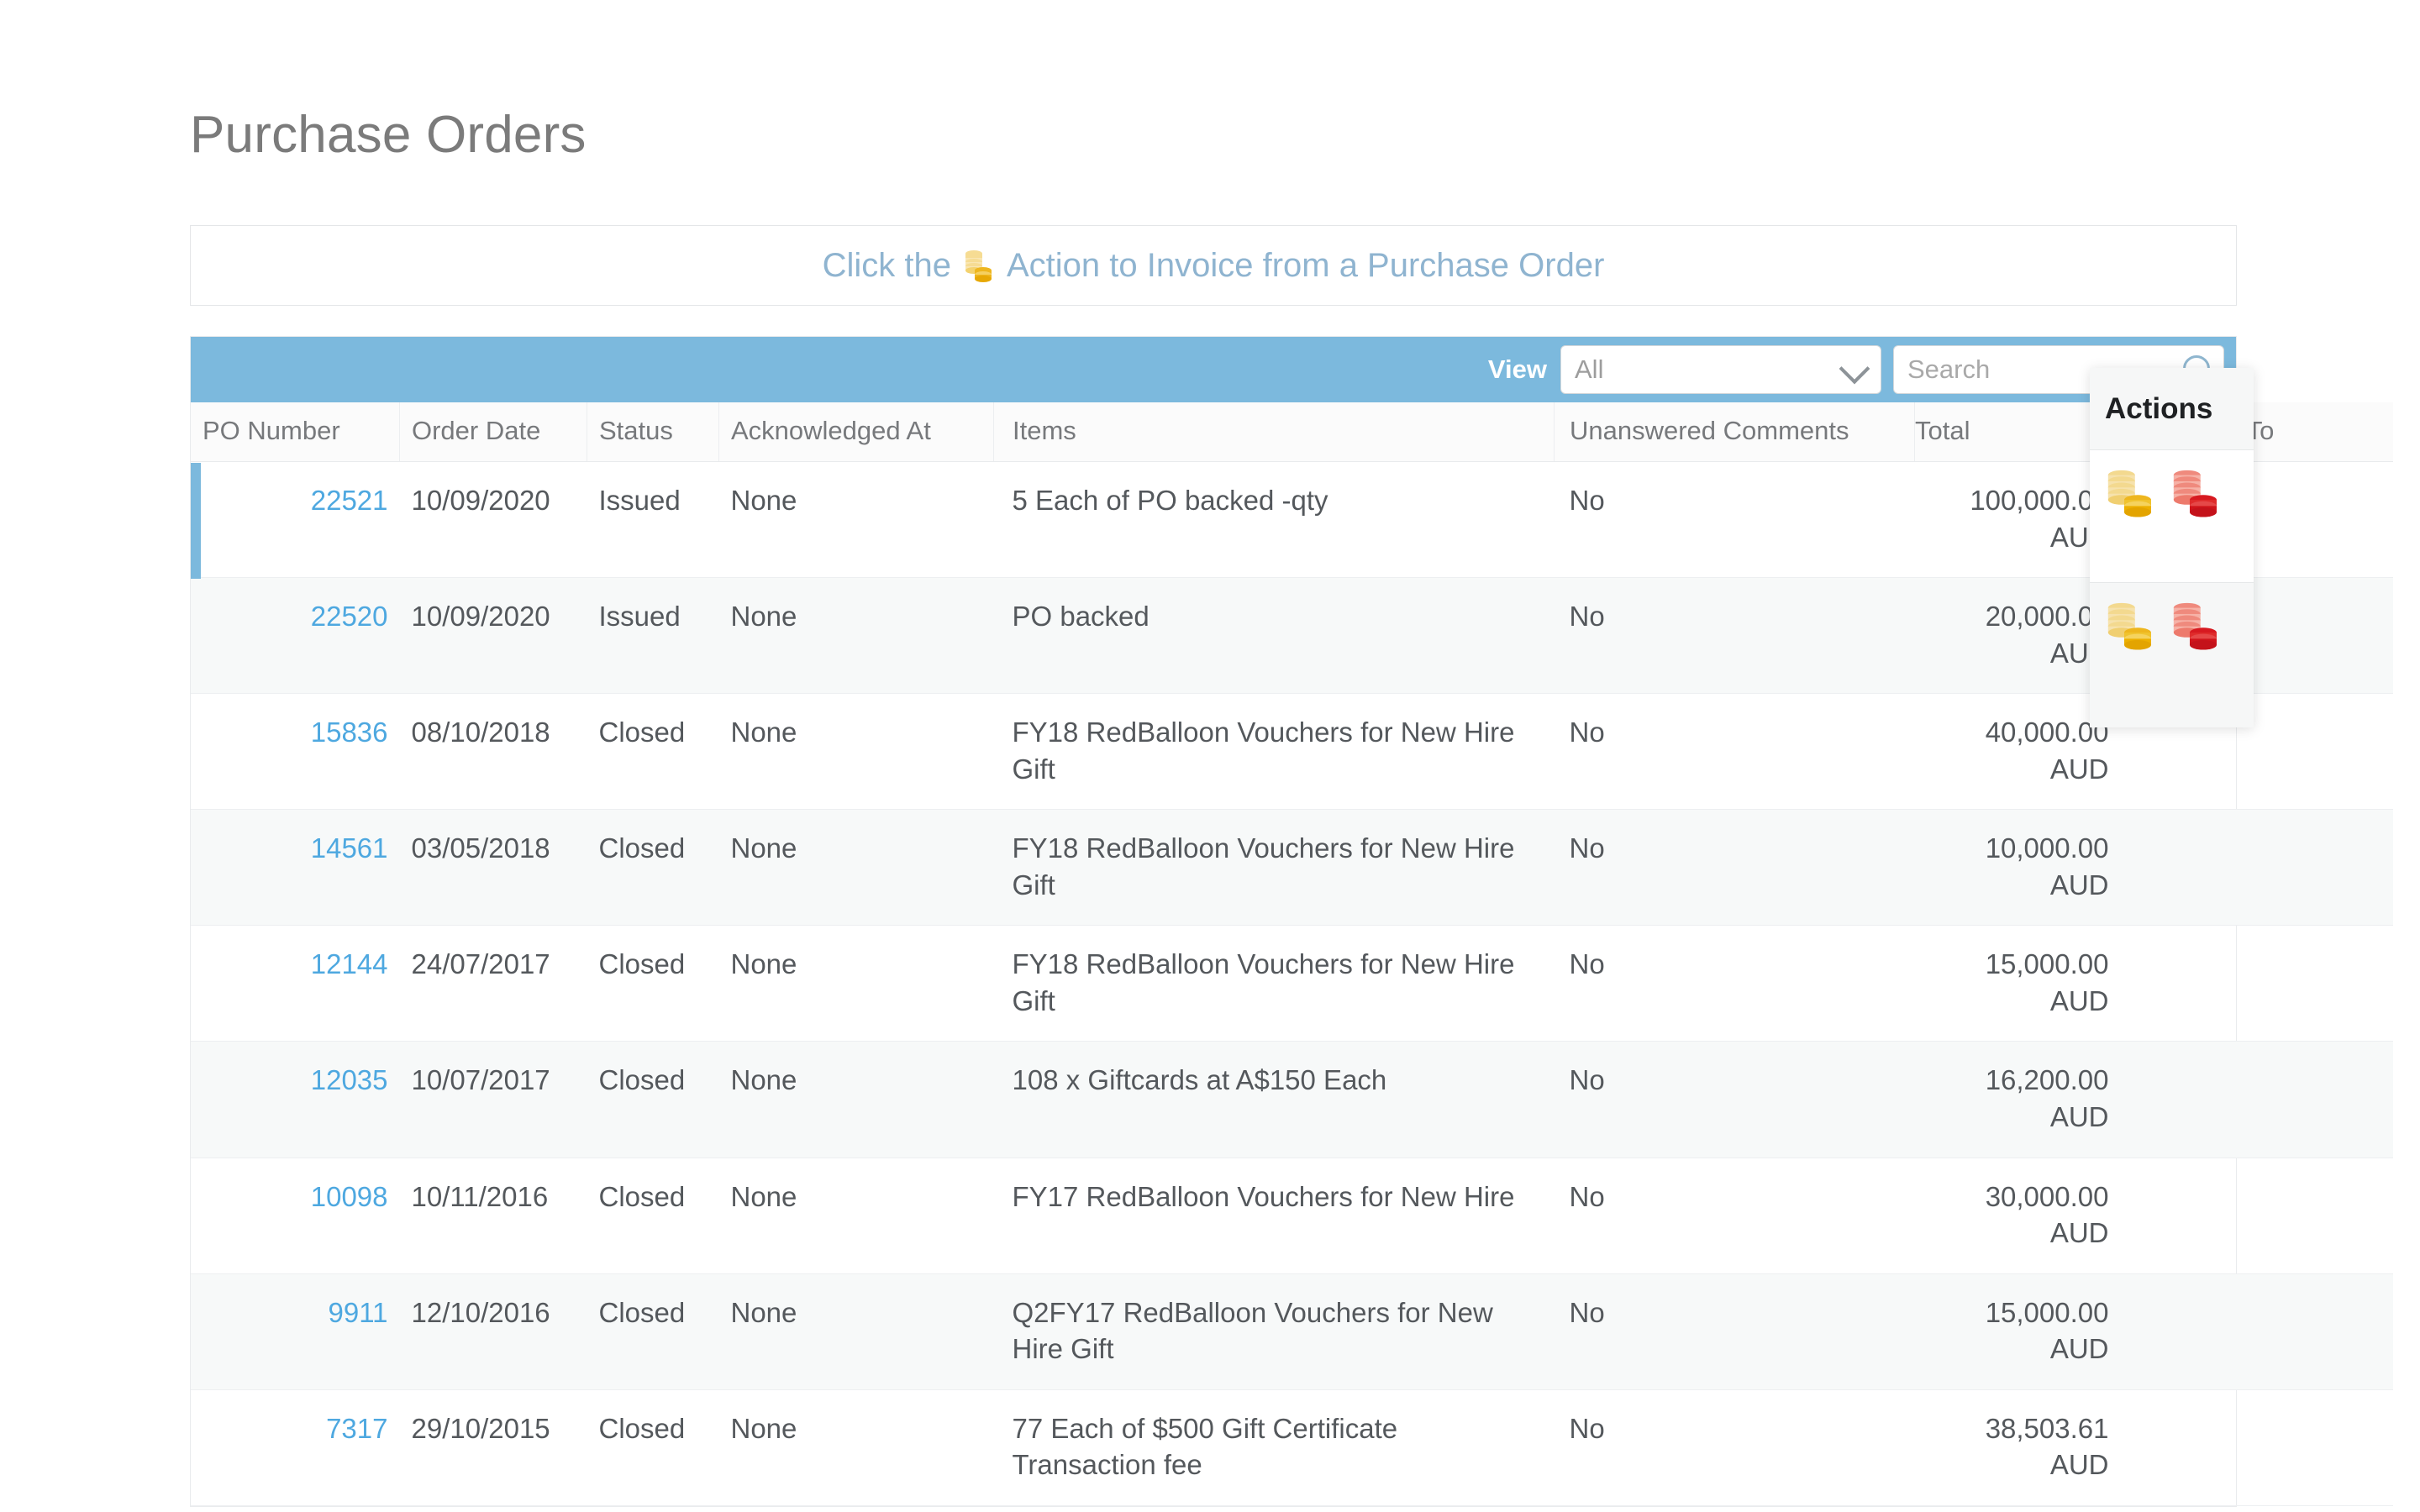 This screenshot has height=1512, width=2420. I want to click on po-number-link: 14561, so click(349, 848).